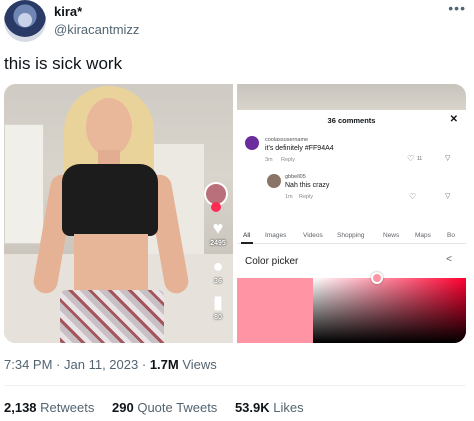 This screenshot has width=474, height=421. I want to click on tab-news: News, so click(391, 235).